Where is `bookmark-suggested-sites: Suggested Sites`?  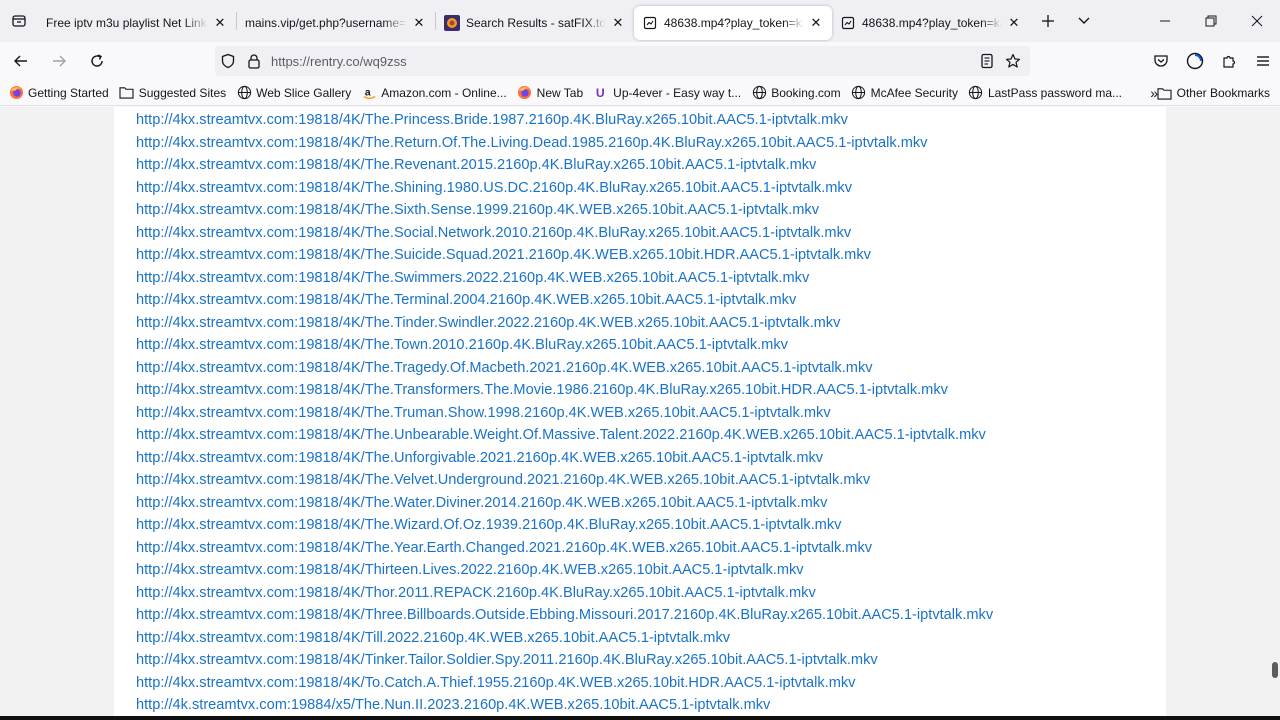 bookmark-suggested-sites: Suggested Sites is located at coordinates (172, 93).